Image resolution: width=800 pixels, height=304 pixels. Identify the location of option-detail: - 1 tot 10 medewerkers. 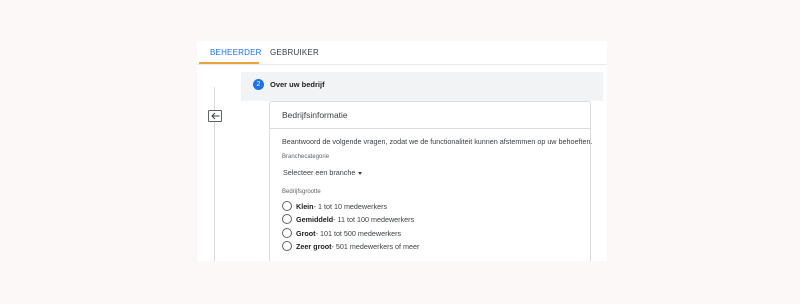
(350, 206).